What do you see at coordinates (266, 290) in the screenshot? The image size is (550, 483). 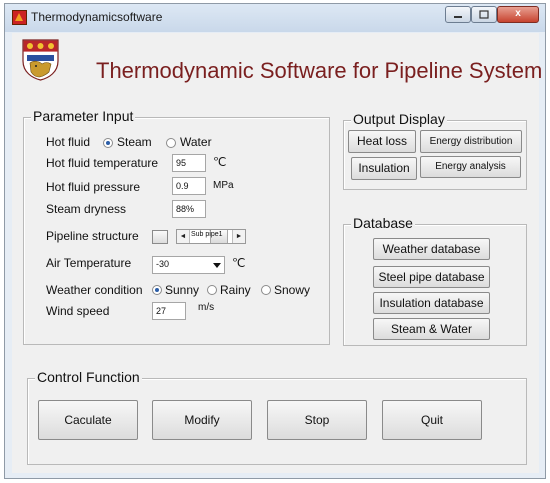 I see `snowy-radio` at bounding box center [266, 290].